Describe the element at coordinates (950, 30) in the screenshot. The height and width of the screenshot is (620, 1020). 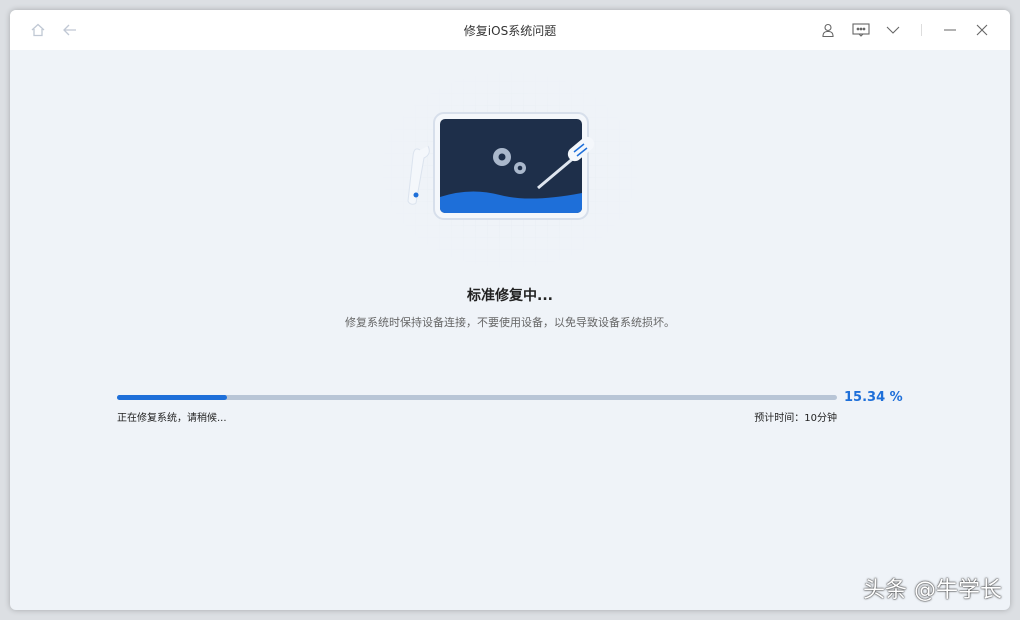
I see `minimize-icon` at that location.